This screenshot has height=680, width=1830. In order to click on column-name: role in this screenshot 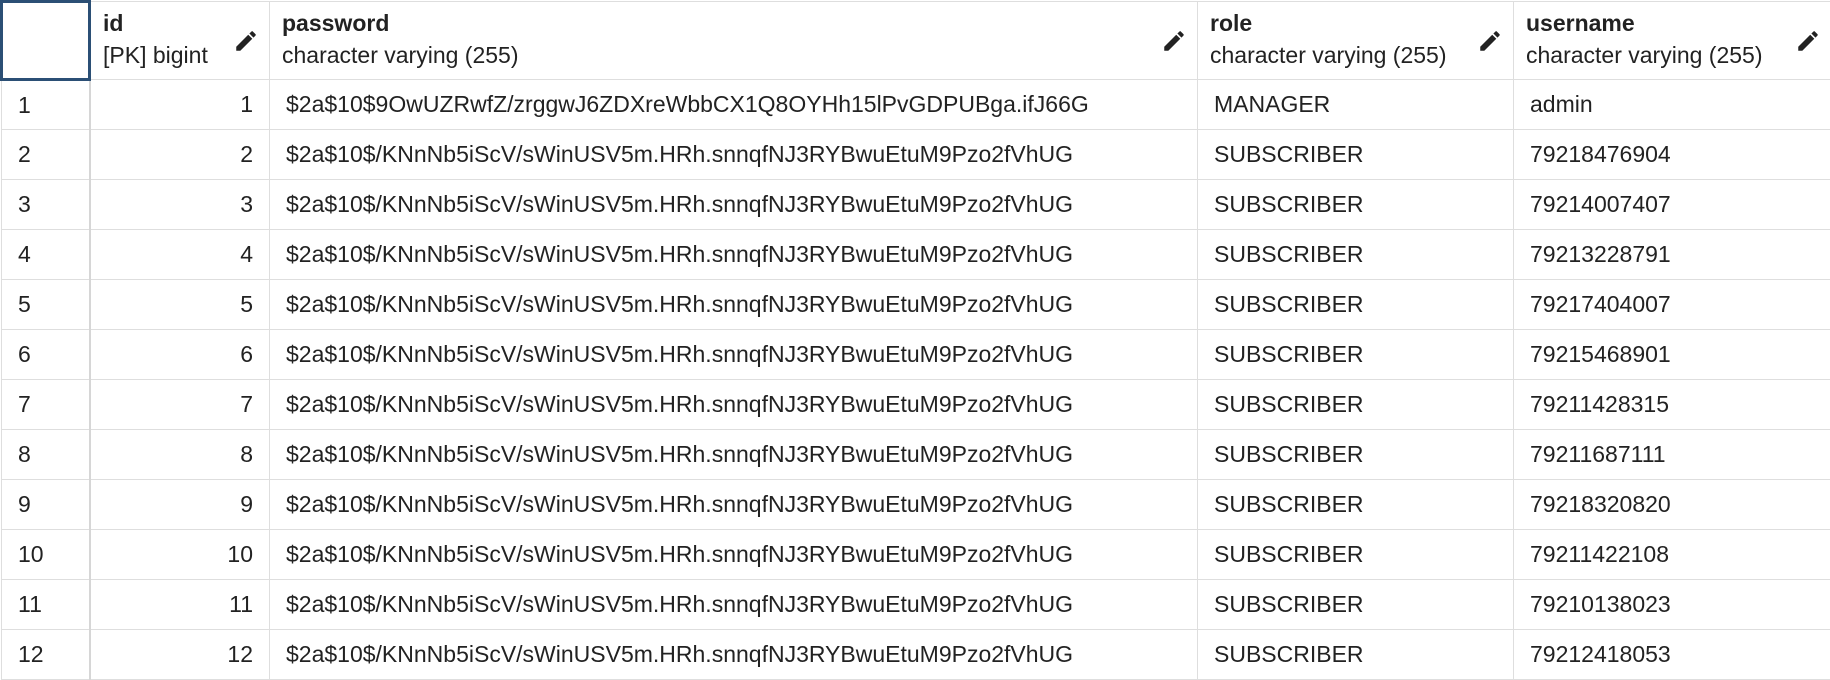, I will do `click(1231, 23)`.